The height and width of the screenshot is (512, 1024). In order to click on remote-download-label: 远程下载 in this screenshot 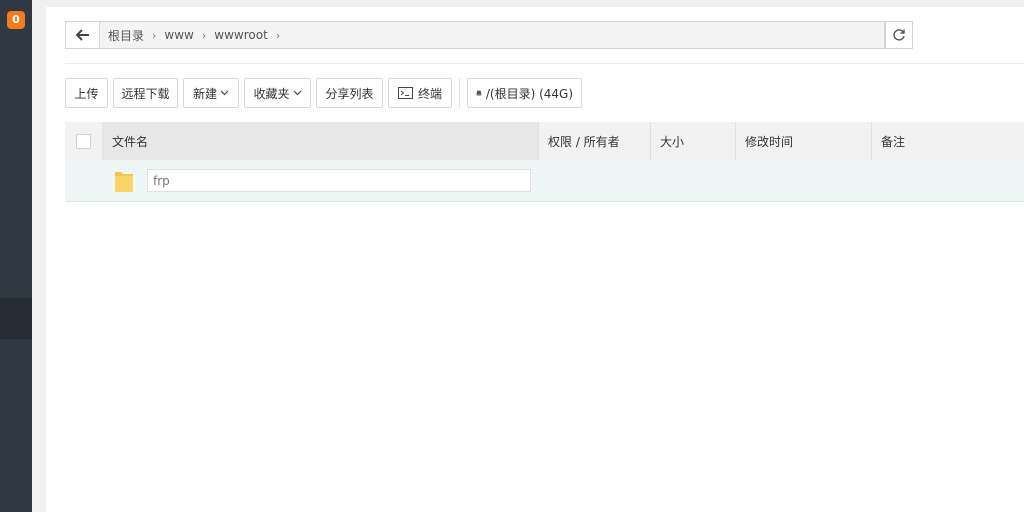, I will do `click(145, 93)`.